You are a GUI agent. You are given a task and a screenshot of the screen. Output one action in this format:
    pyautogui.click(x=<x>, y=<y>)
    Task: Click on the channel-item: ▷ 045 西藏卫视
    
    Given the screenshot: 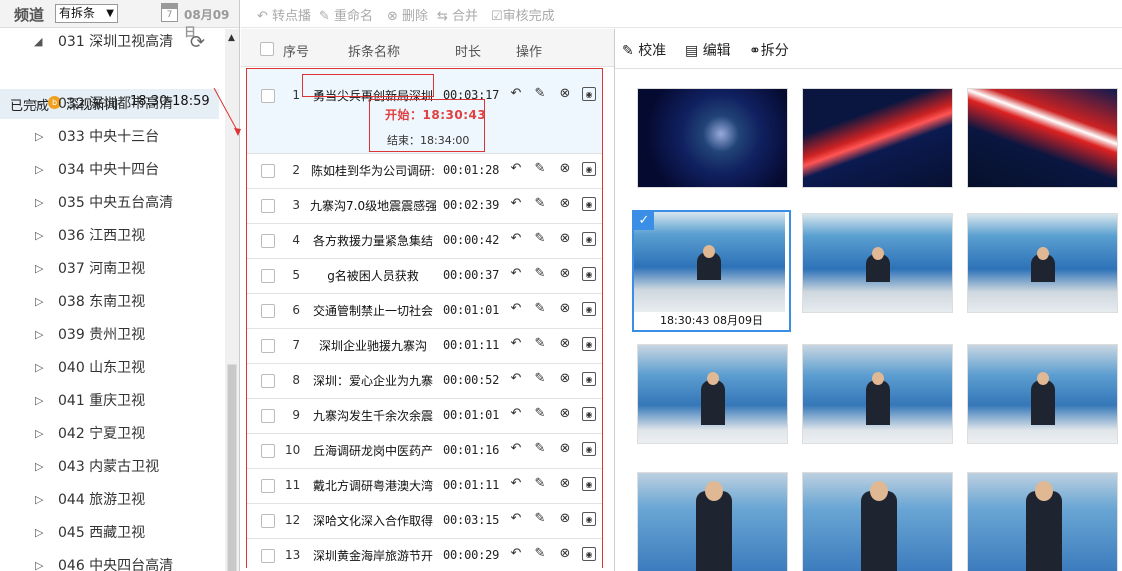 What is the action you would take?
    pyautogui.click(x=112, y=536)
    